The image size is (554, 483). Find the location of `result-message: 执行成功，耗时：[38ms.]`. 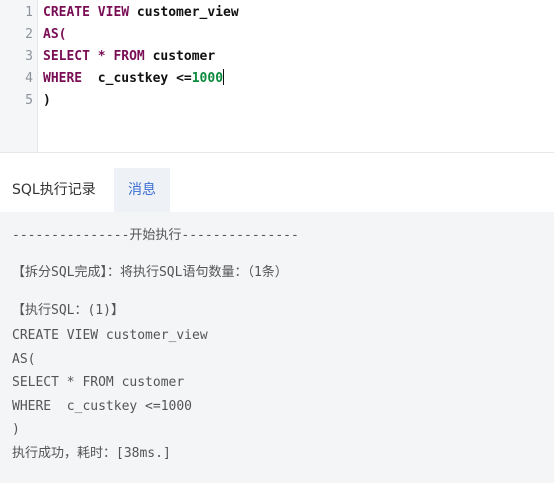

result-message: 执行成功，耗时：[38ms.] is located at coordinates (91, 453).